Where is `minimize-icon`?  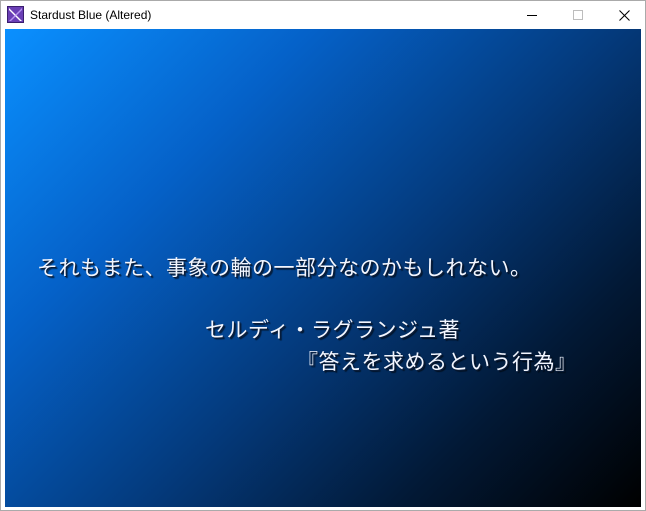 minimize-icon is located at coordinates (532, 15).